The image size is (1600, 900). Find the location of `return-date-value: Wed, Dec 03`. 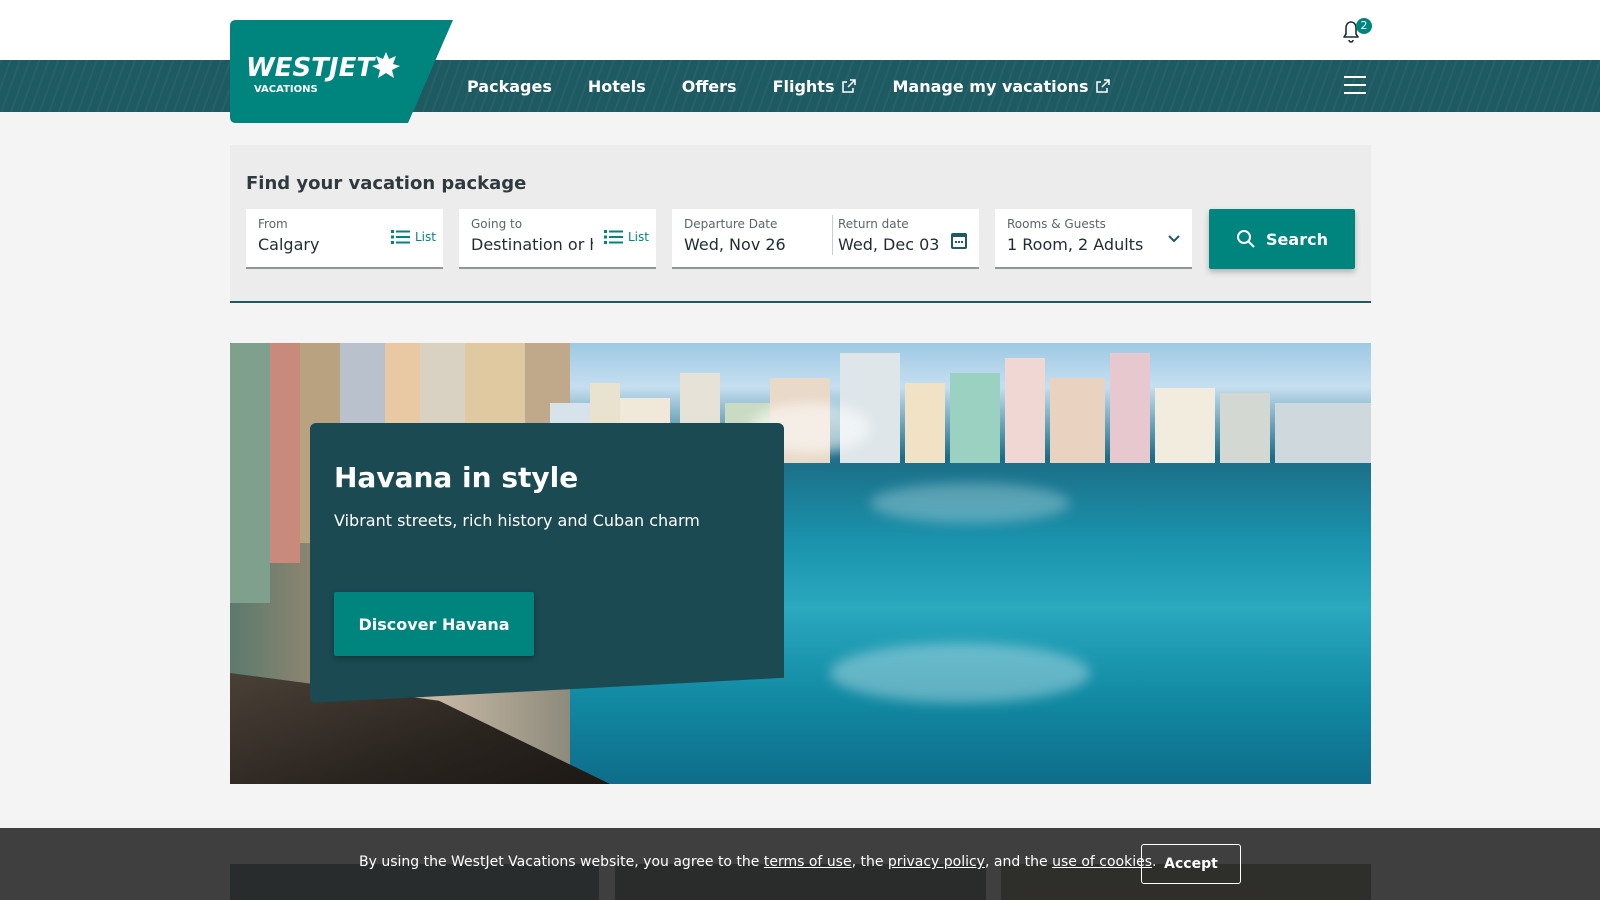

return-date-value: Wed, Dec 03 is located at coordinates (889, 244).